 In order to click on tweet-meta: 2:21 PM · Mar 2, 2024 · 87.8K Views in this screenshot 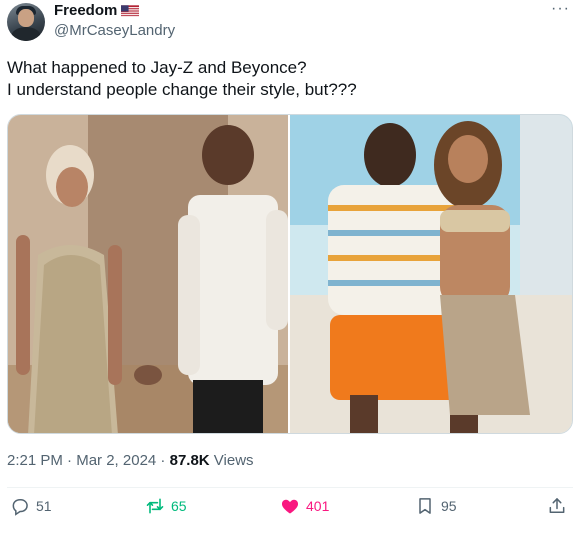, I will do `click(130, 460)`.